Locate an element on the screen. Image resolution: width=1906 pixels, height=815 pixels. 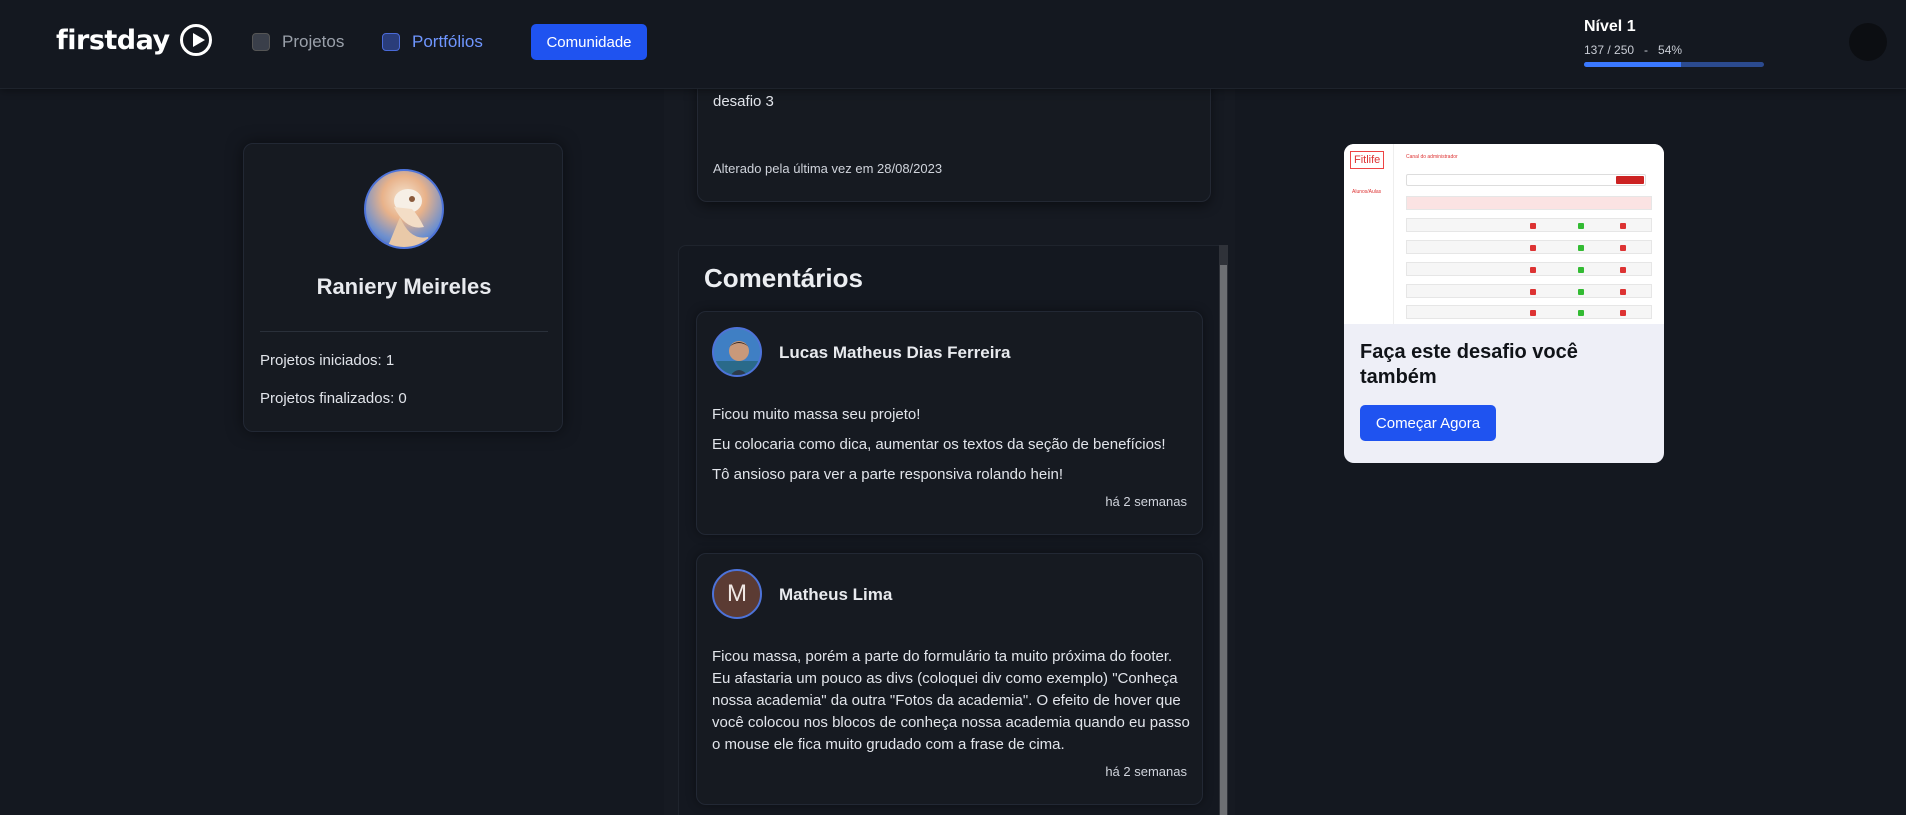
commenter-photo is located at coordinates (737, 352).